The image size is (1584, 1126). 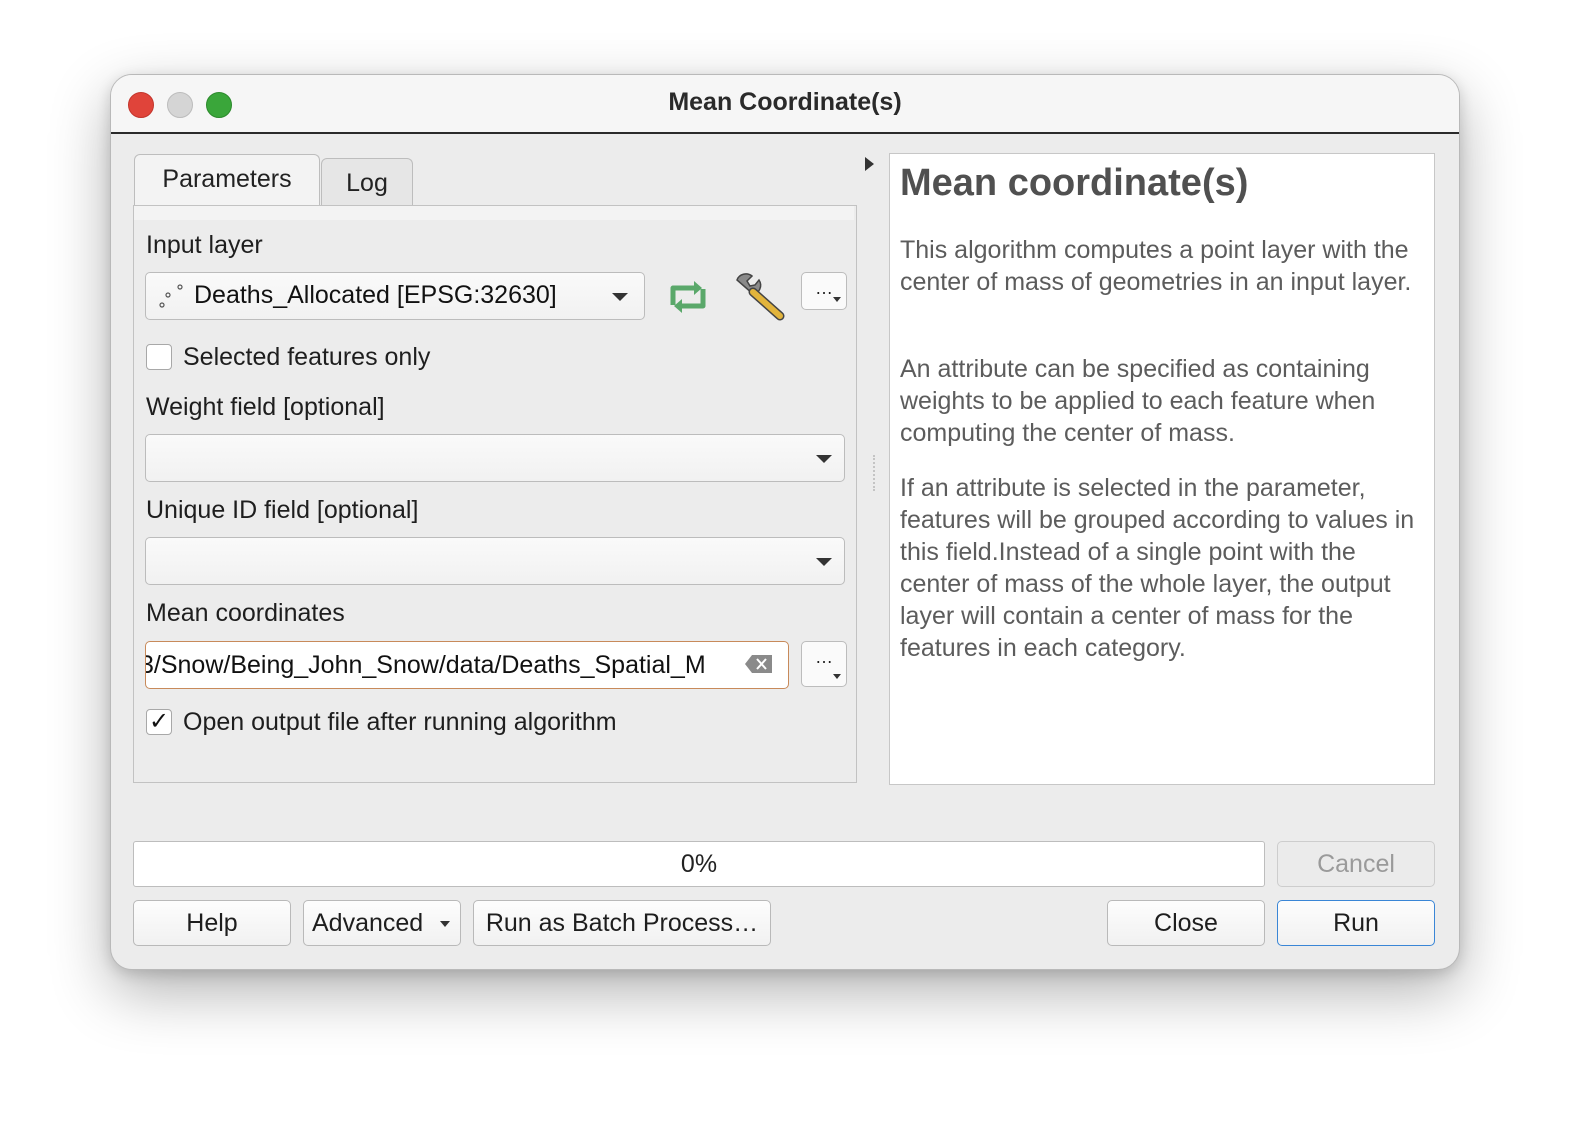 What do you see at coordinates (159, 722) in the screenshot?
I see `open-output-checkbox: ✓` at bounding box center [159, 722].